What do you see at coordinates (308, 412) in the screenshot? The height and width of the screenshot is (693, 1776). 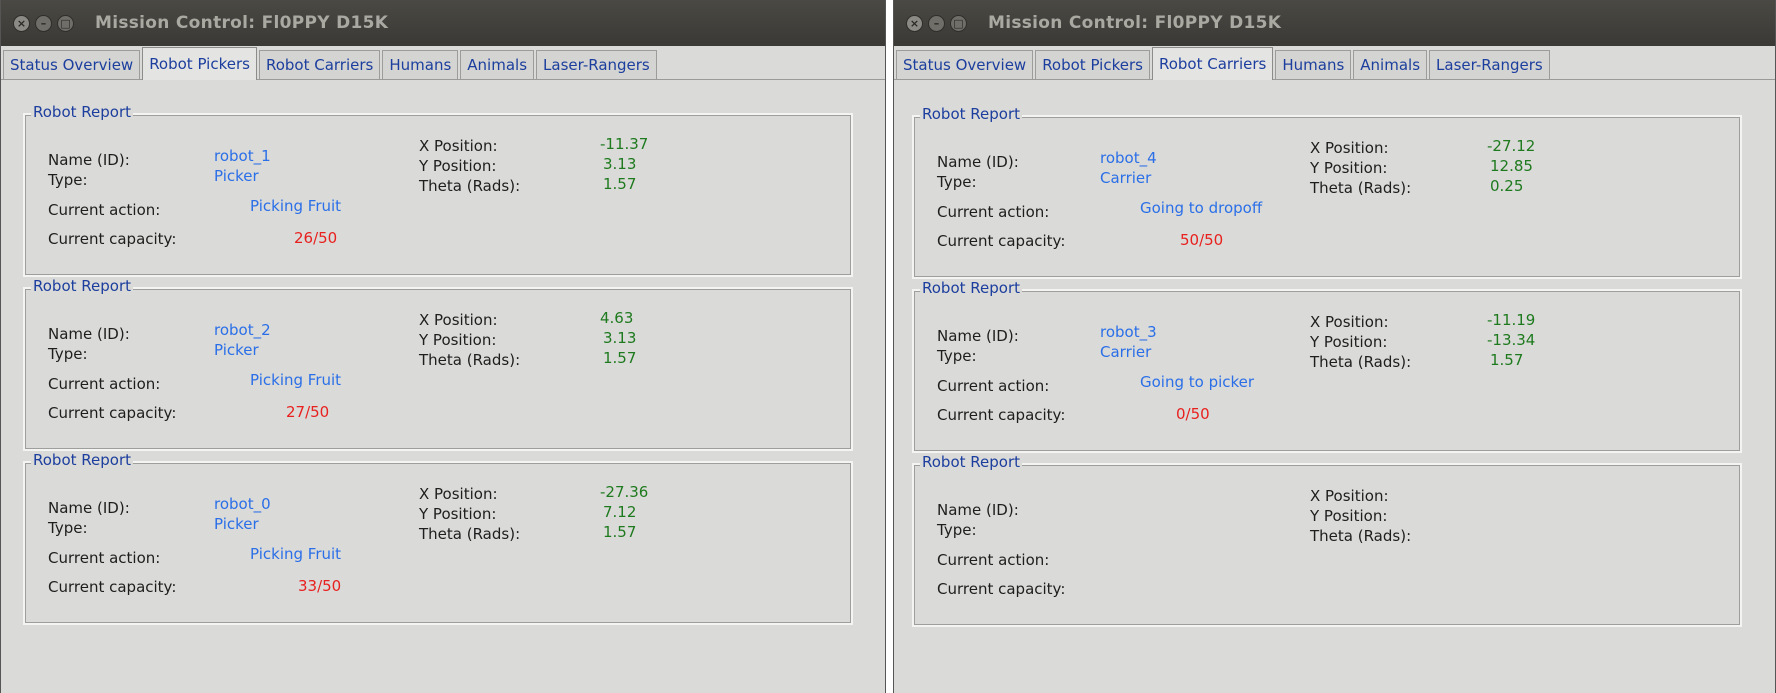 I see `capacity-value: 27/50` at bounding box center [308, 412].